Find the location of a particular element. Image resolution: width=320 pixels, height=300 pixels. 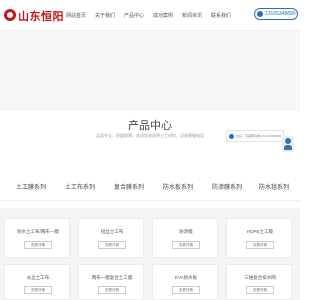

product-card: 三维复合排水网 查看详情 is located at coordinates (259, 282).